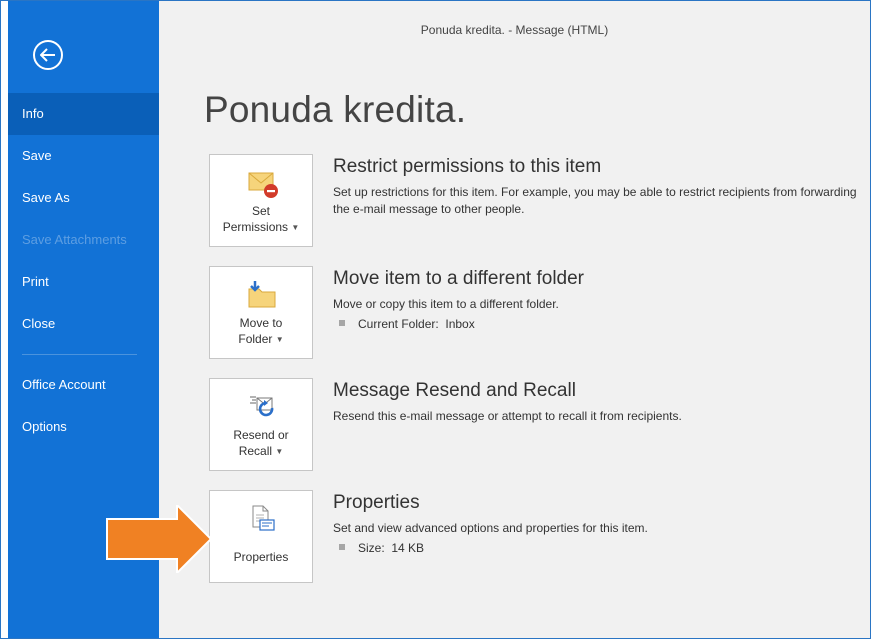 The height and width of the screenshot is (639, 871). What do you see at coordinates (335, 109) in the screenshot?
I see `page-title: Ponuda kredita.` at bounding box center [335, 109].